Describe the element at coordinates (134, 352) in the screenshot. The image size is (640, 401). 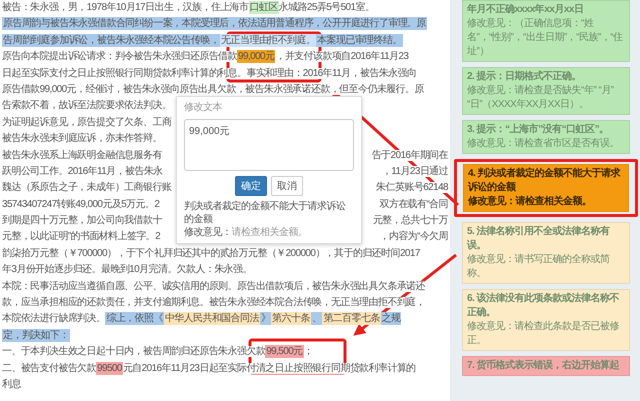
I see `document-text: 一、于本判决生效之日起十日内，被告周韵归还原告朱永强欠款` at that location.